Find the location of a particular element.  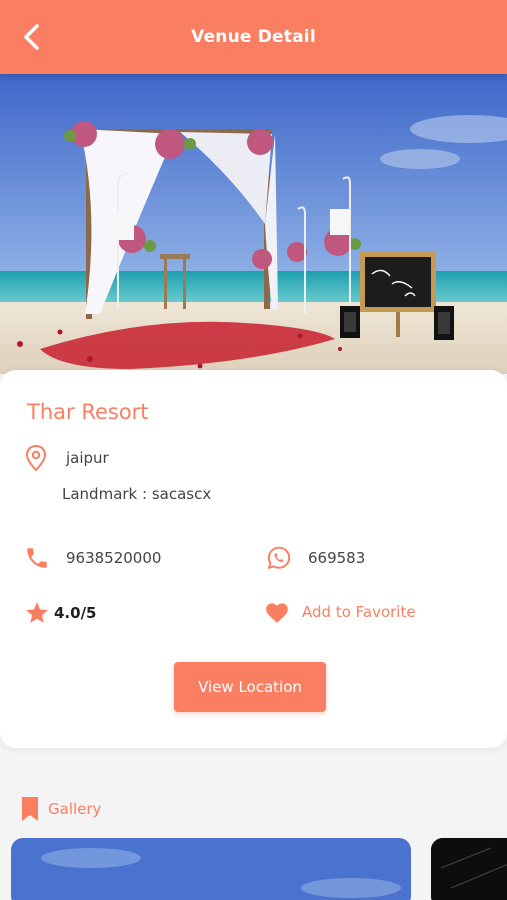

back-button is located at coordinates (32, 37).